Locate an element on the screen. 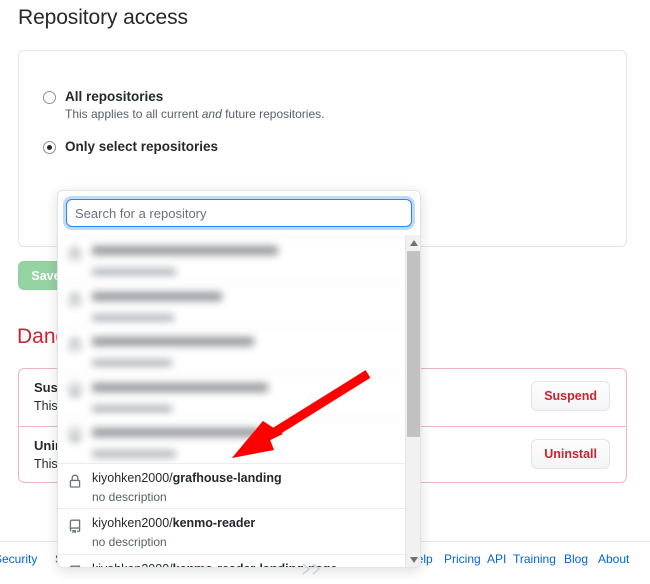  list-item-kenmo-reader: kiyohken2000/kenmo-reader no description is located at coordinates (239, 531).